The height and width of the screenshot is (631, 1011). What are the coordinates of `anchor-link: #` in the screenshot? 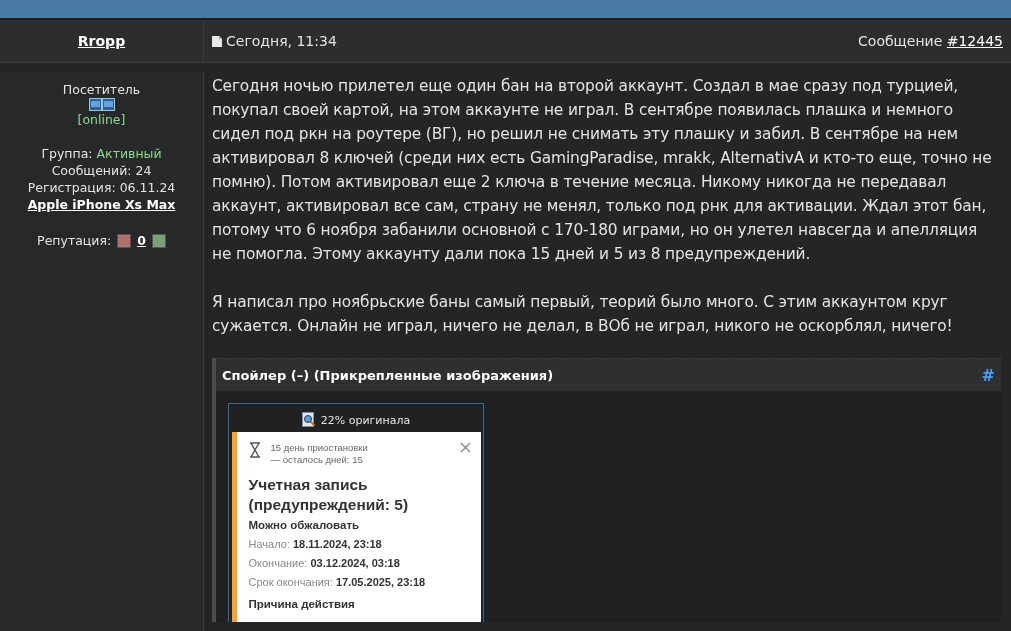 It's located at (988, 375).